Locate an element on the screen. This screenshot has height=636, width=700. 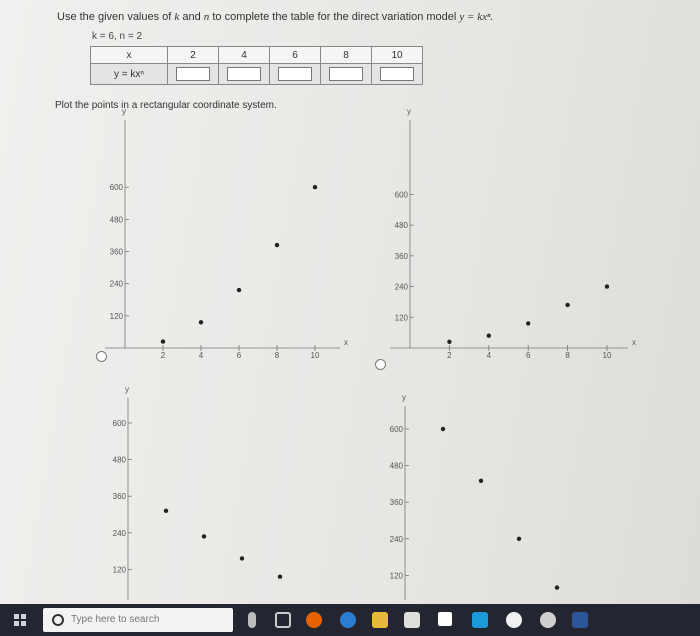
firefox-icon is located at coordinates (314, 620).